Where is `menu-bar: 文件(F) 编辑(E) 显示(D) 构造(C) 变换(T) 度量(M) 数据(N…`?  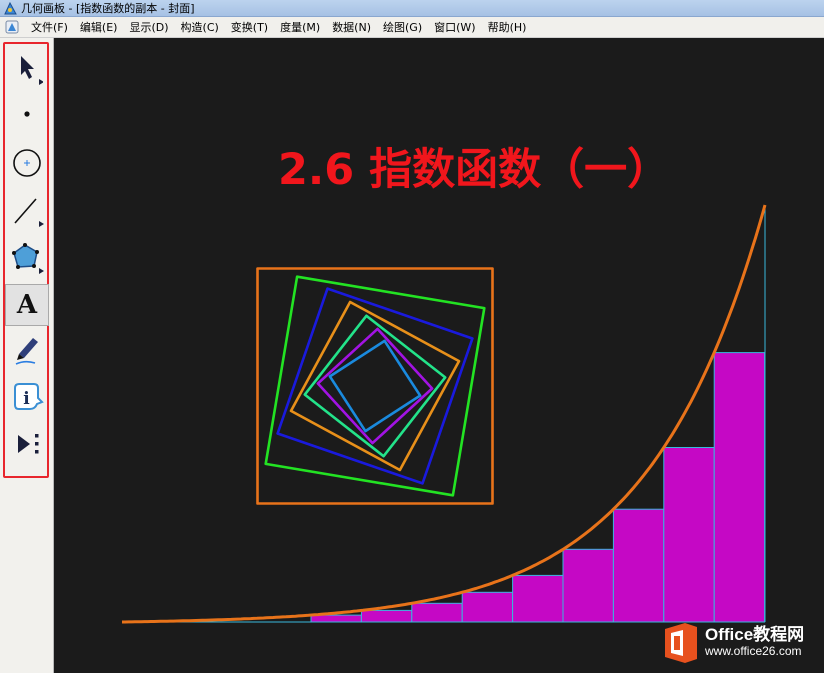 menu-bar: 文件(F) 编辑(E) 显示(D) 构造(C) 变换(T) 度量(M) 数据(N… is located at coordinates (412, 27).